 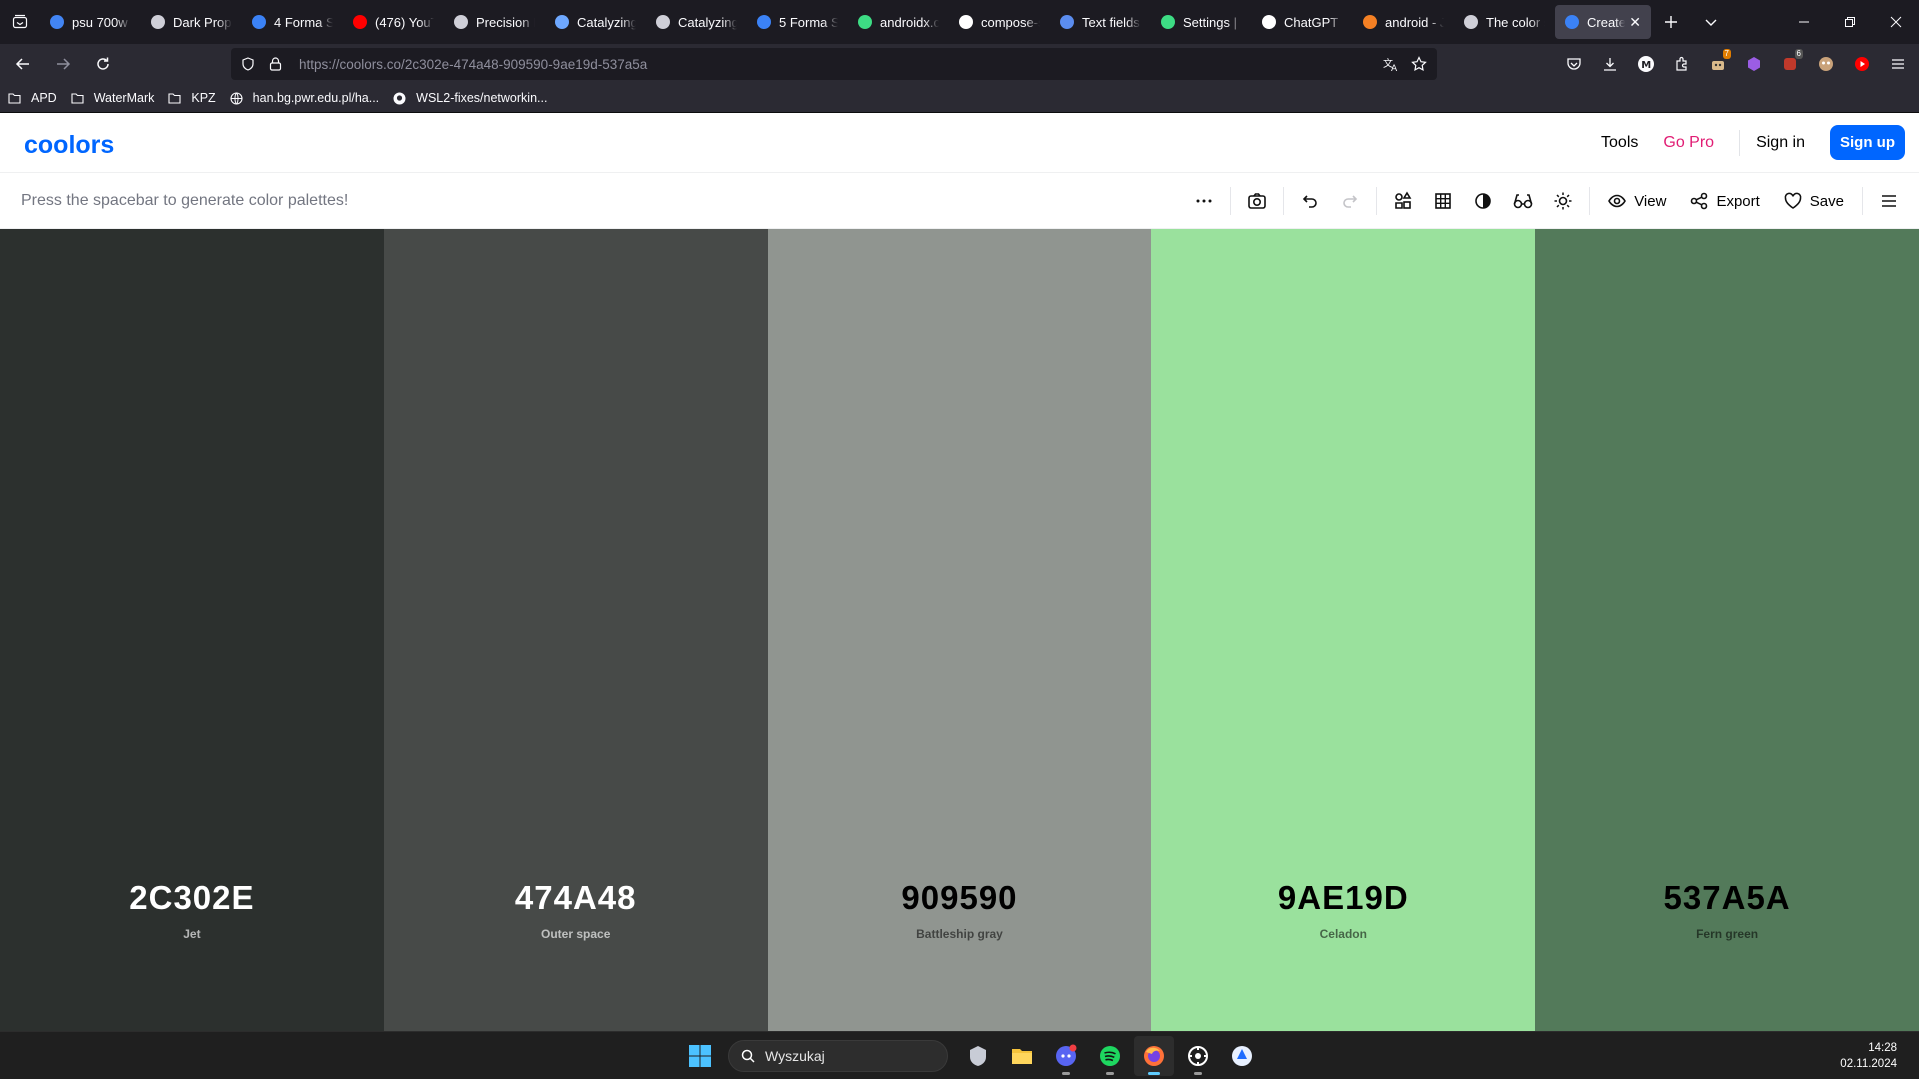 I want to click on extensions-button, so click(x=1682, y=64).